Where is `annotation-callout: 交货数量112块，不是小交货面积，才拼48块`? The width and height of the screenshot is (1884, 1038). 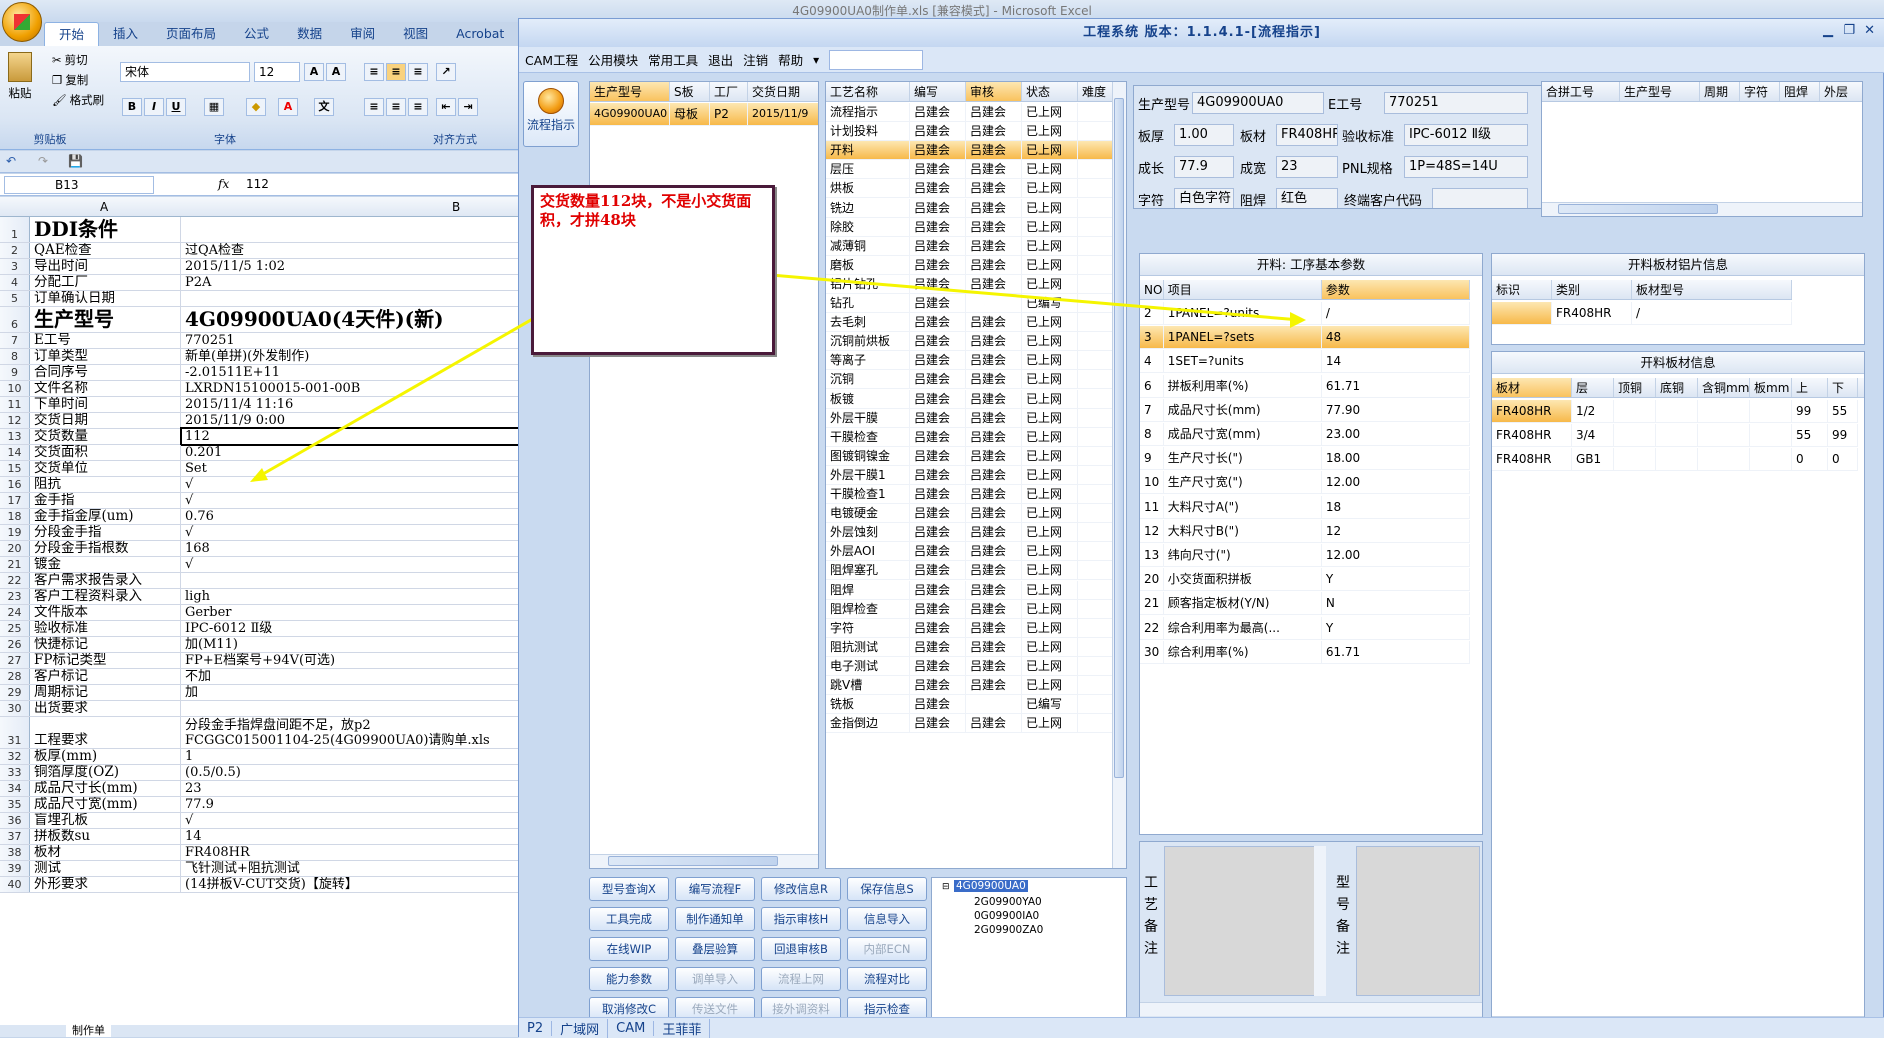 annotation-callout: 交货数量112块，不是小交货面积，才拼48块 is located at coordinates (653, 270).